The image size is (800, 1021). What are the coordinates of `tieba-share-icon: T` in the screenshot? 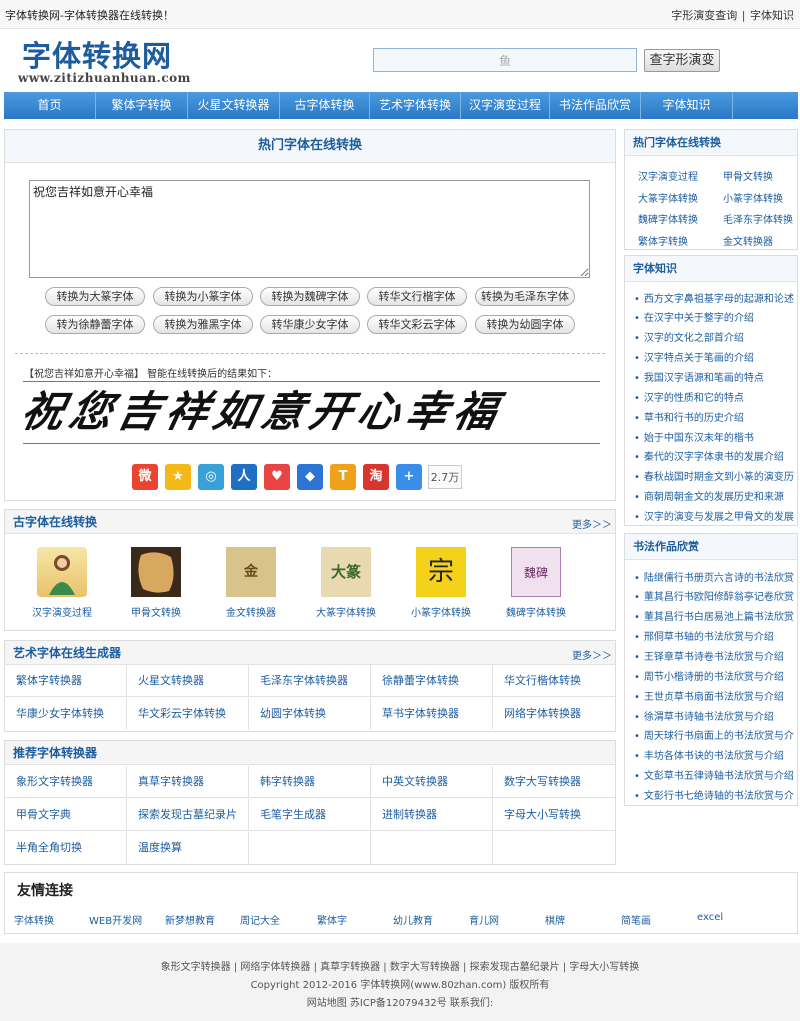 It's located at (343, 477).